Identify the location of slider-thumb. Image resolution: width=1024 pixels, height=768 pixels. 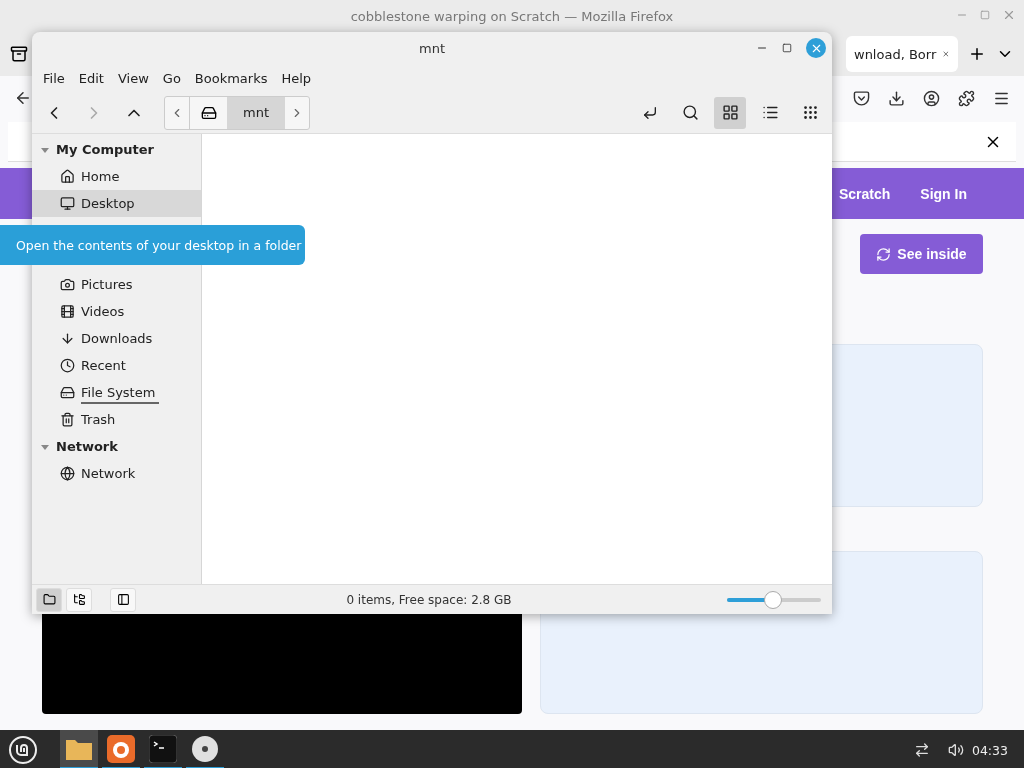
(773, 599).